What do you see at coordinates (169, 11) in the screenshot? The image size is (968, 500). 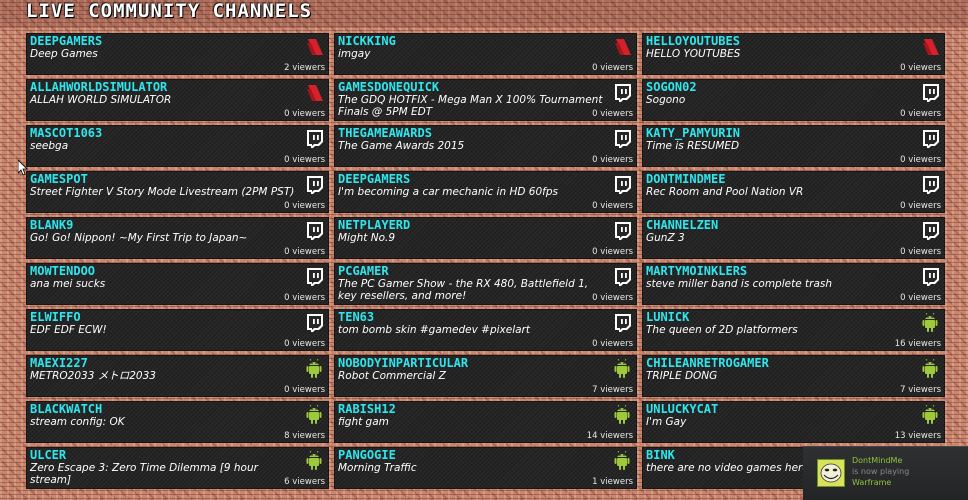 I see `page-title: Live Community Channels` at bounding box center [169, 11].